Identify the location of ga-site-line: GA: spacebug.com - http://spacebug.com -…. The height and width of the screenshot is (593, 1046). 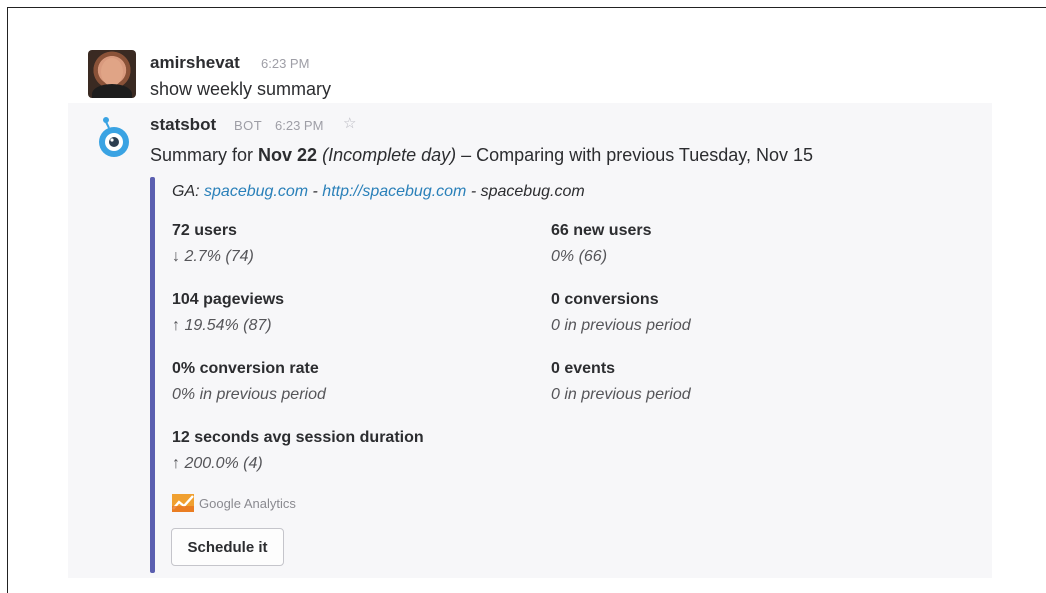
(378, 192).